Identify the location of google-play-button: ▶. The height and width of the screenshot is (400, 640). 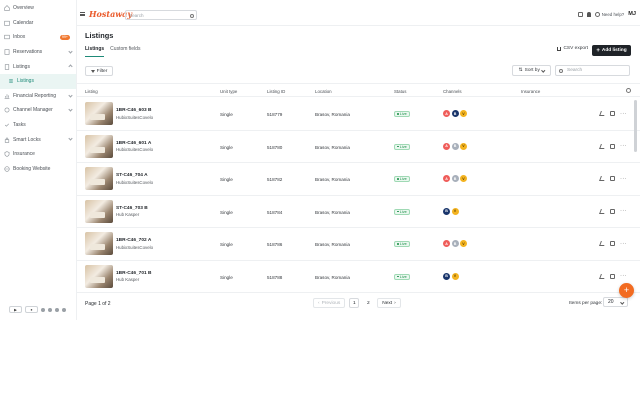
(15, 309).